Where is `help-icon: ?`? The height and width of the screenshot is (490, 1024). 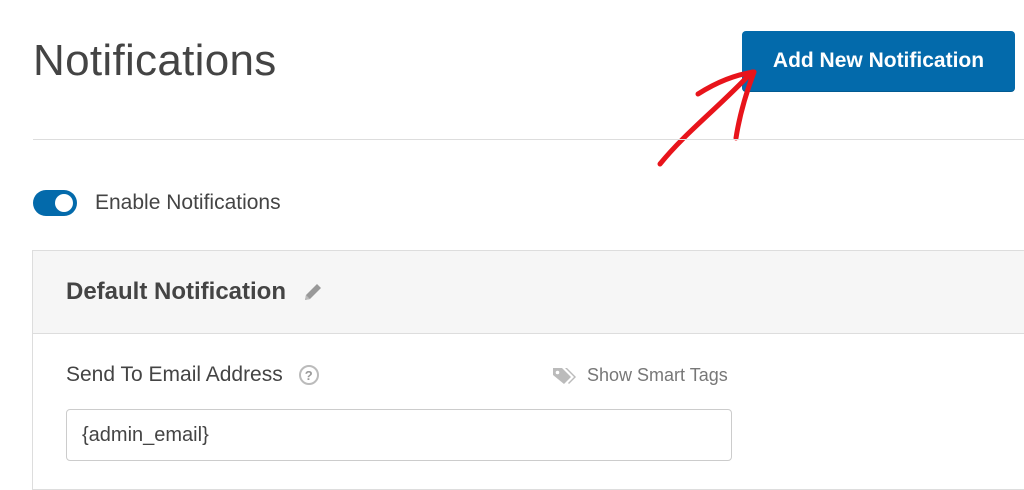
help-icon: ? is located at coordinates (308, 375).